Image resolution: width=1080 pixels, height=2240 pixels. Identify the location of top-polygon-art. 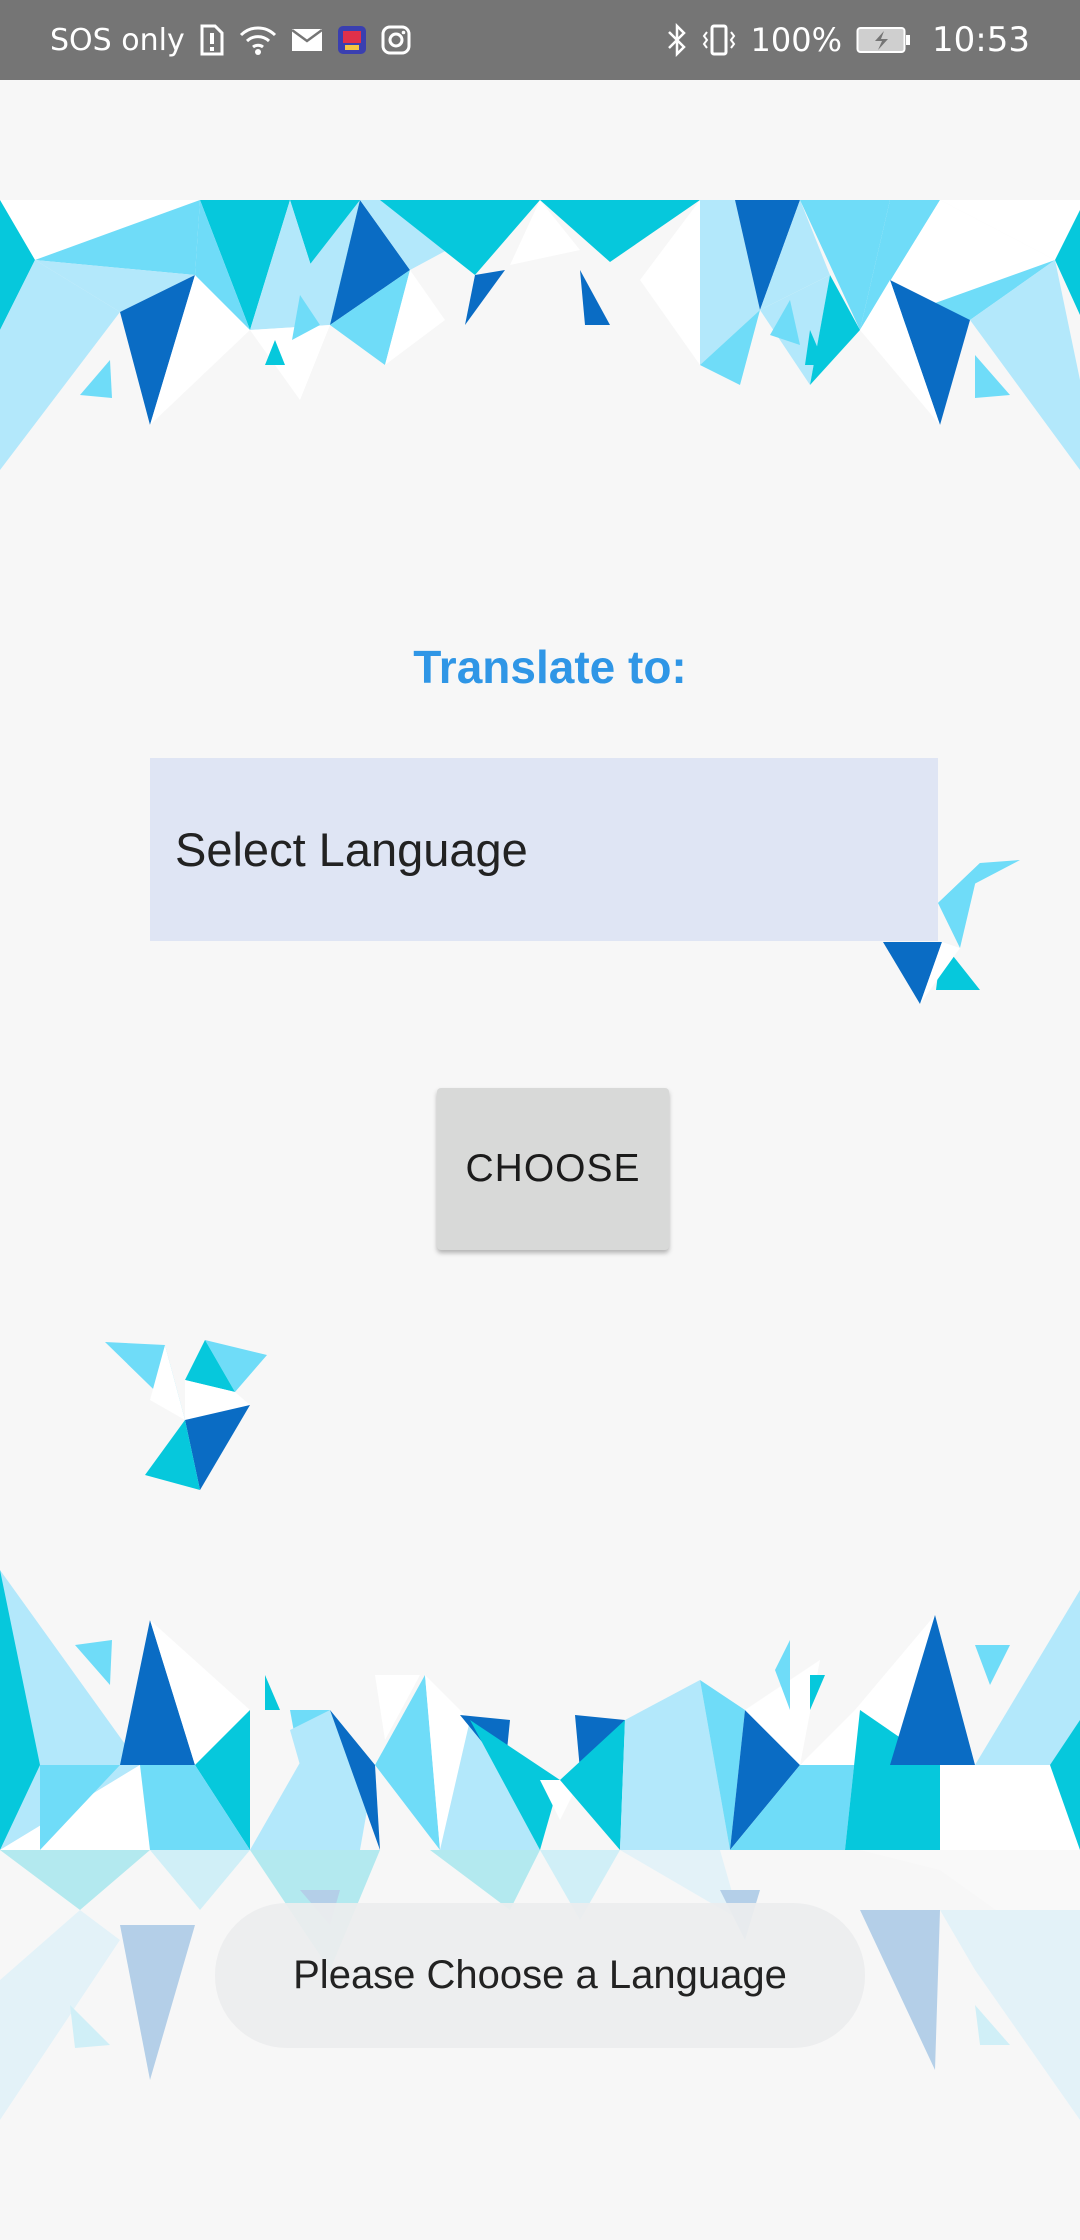
(540, 335).